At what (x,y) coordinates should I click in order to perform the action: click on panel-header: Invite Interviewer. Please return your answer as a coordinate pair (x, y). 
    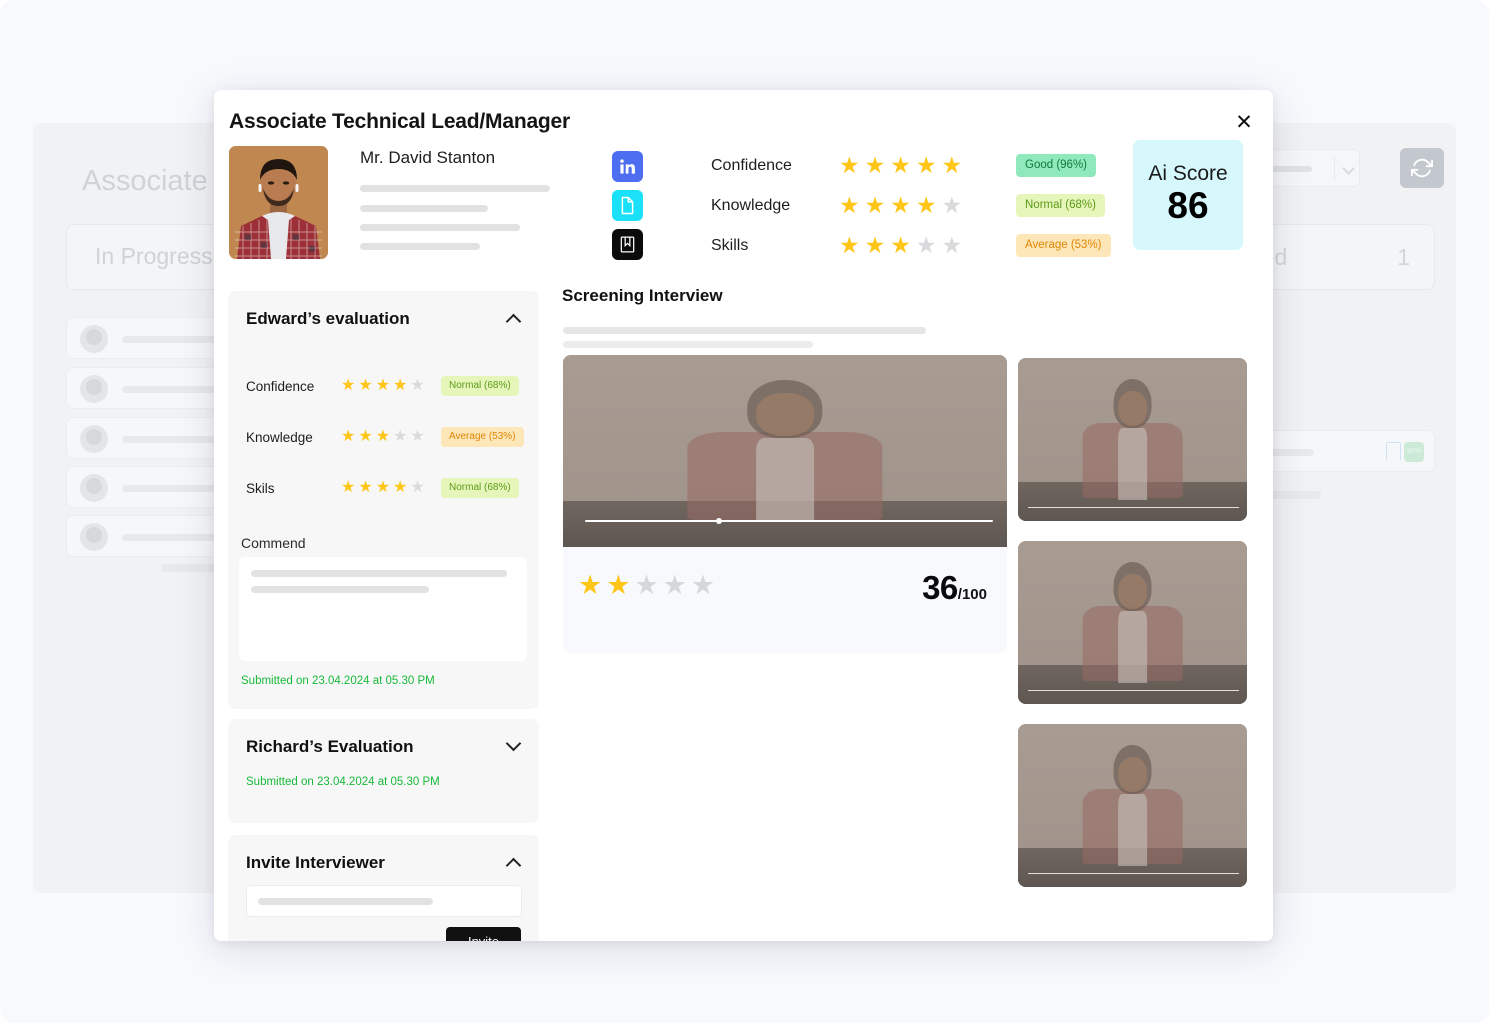
    Looking at the image, I should click on (383, 863).